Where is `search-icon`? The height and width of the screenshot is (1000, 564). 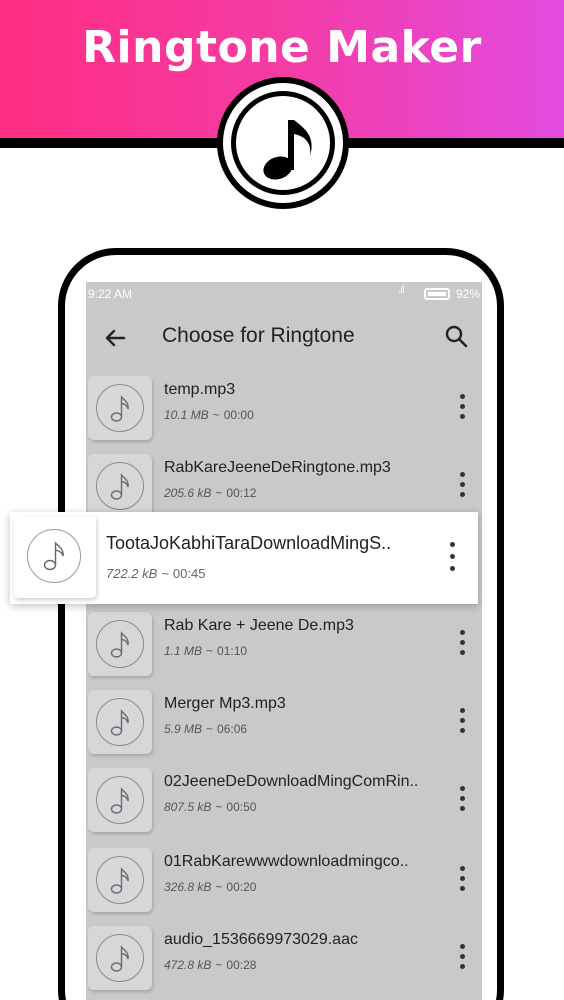 search-icon is located at coordinates (456, 336).